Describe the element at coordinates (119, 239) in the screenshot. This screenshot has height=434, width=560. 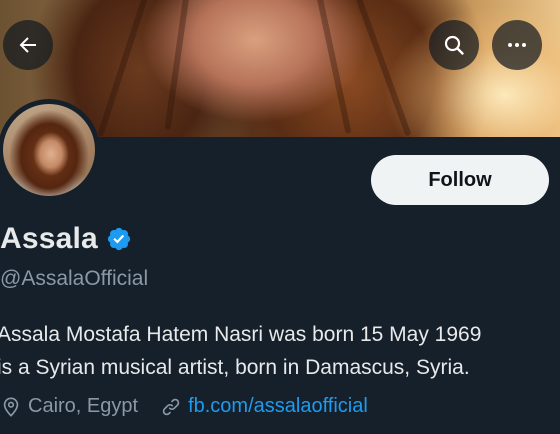
I see `verified-badge-icon` at that location.